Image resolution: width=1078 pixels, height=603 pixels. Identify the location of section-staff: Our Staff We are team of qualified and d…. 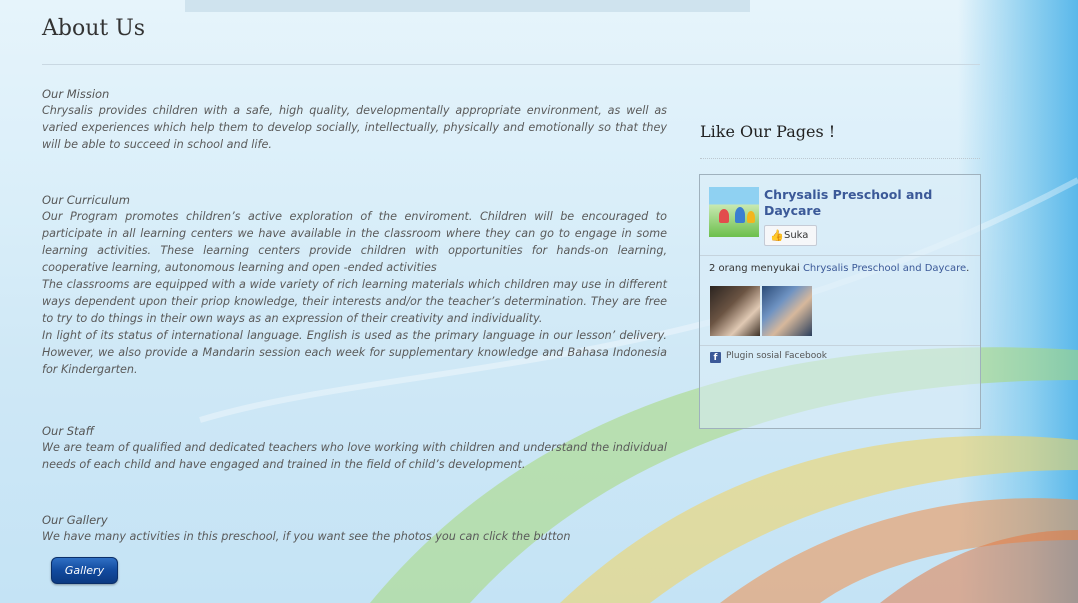
(354, 448).